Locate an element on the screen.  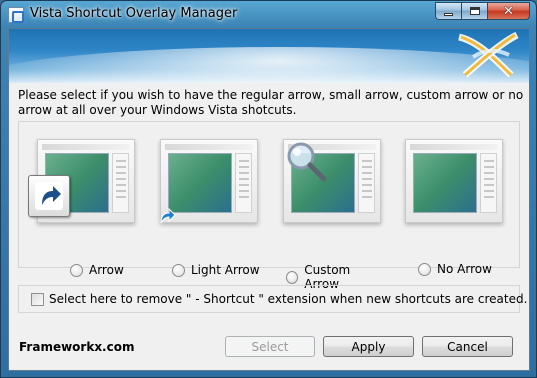
radio-no-arrow-label: No Arrow is located at coordinates (464, 269).